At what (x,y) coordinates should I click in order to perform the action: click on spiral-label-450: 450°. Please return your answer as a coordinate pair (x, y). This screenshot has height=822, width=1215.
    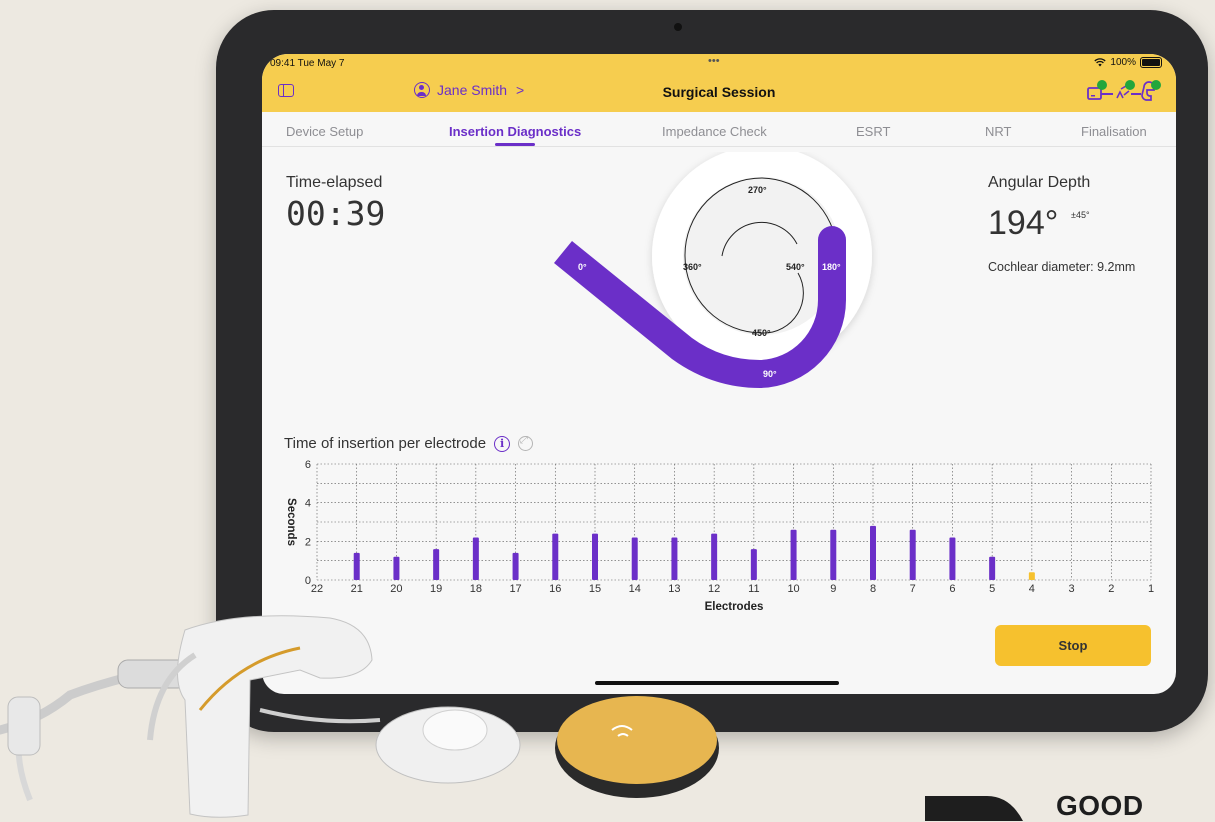
    Looking at the image, I should click on (761, 333).